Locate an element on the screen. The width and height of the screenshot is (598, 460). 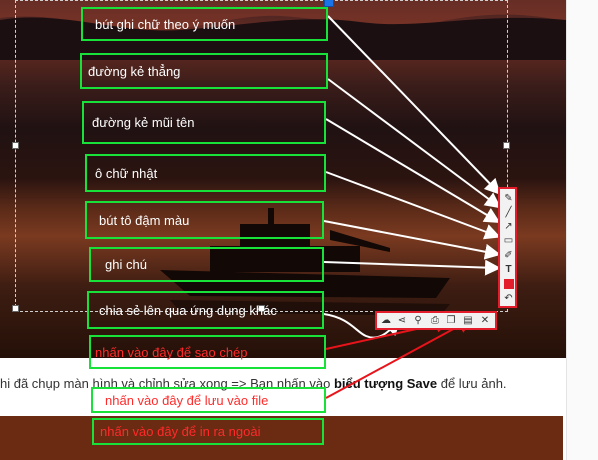
search-icon: ⚲ is located at coordinates (418, 320).